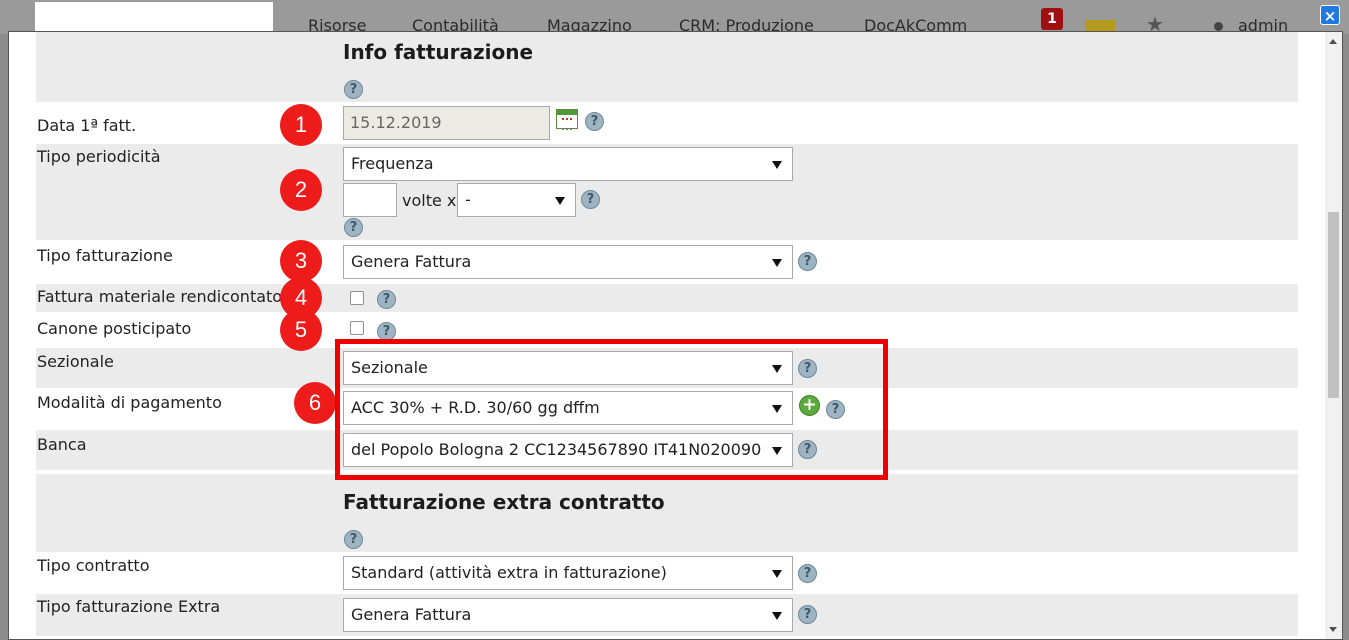  I want to click on vertical-scrollbar, so click(1333, 335).